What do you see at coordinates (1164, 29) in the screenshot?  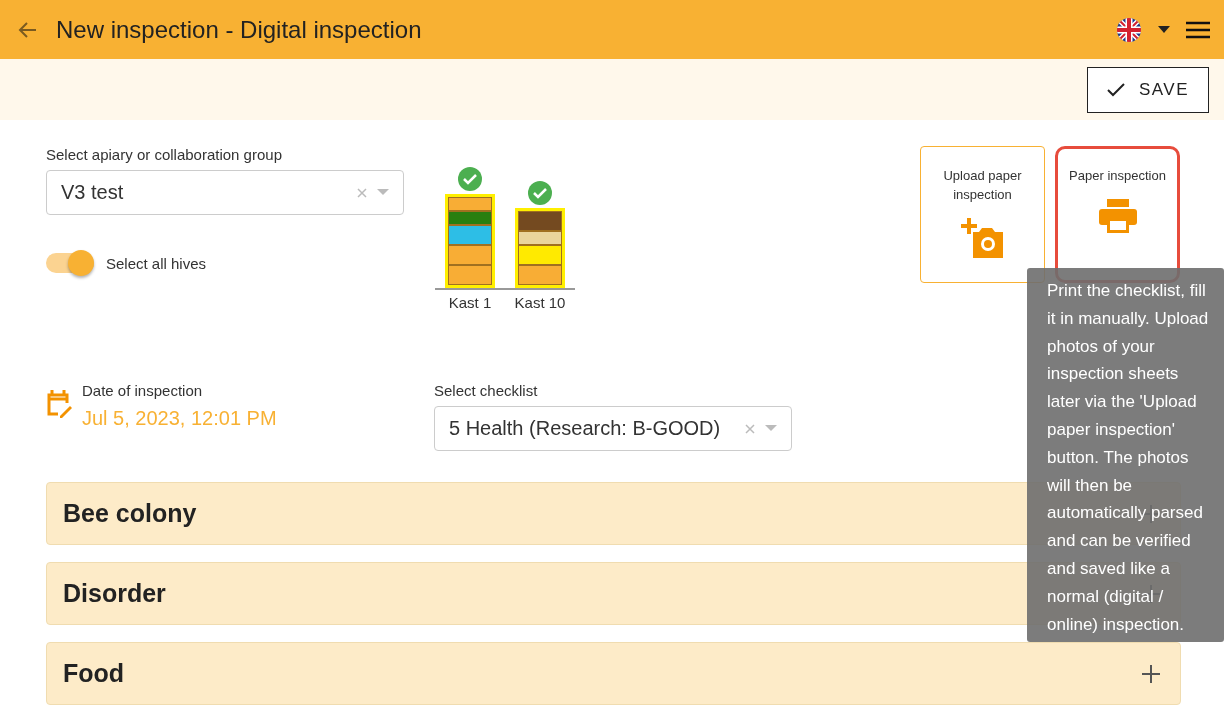 I see `caret-icon` at bounding box center [1164, 29].